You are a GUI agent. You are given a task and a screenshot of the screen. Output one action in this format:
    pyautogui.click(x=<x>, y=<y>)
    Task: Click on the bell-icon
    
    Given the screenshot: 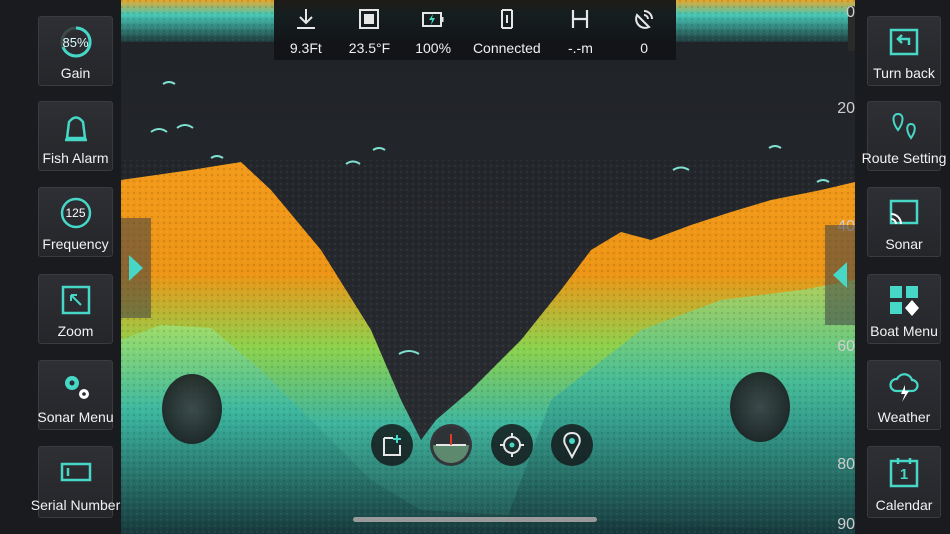 What is the action you would take?
    pyautogui.click(x=75, y=129)
    